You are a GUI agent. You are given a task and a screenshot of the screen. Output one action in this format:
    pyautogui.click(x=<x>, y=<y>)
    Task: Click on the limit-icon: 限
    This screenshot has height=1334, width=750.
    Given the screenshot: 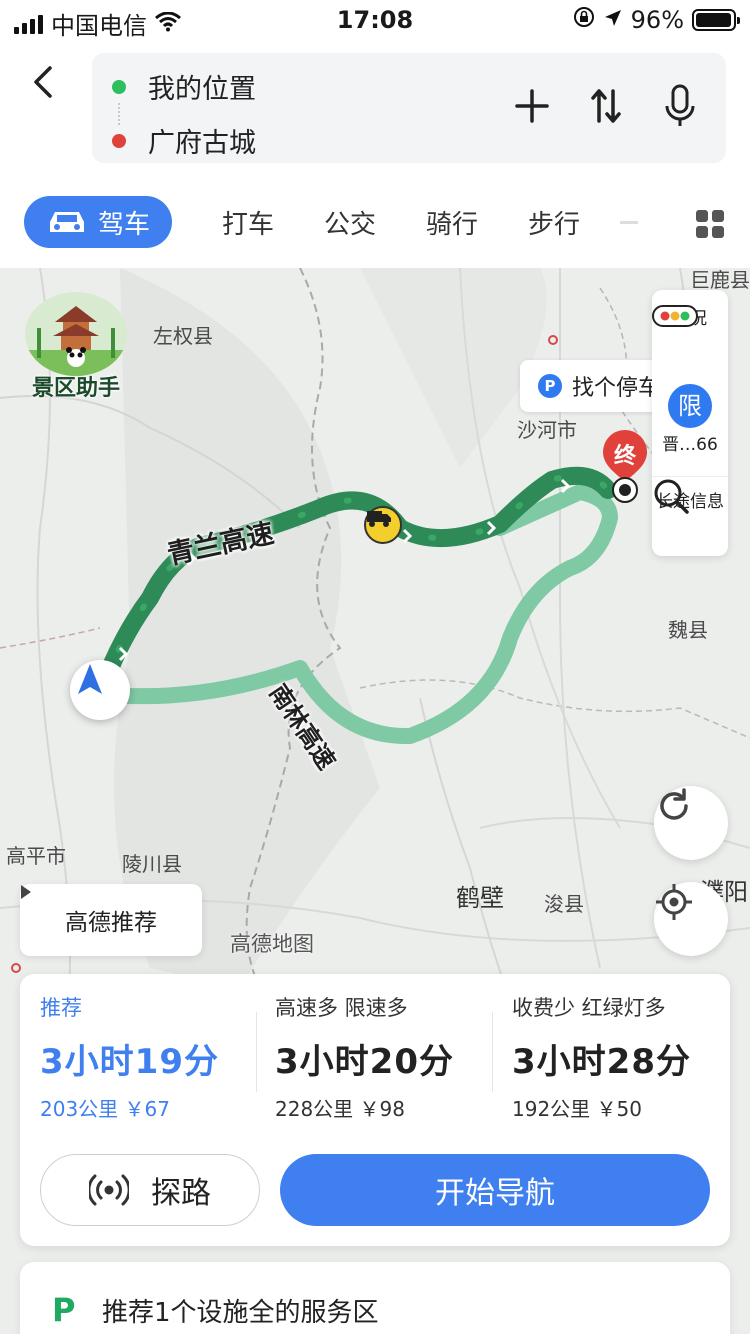 What is the action you would take?
    pyautogui.click(x=690, y=406)
    